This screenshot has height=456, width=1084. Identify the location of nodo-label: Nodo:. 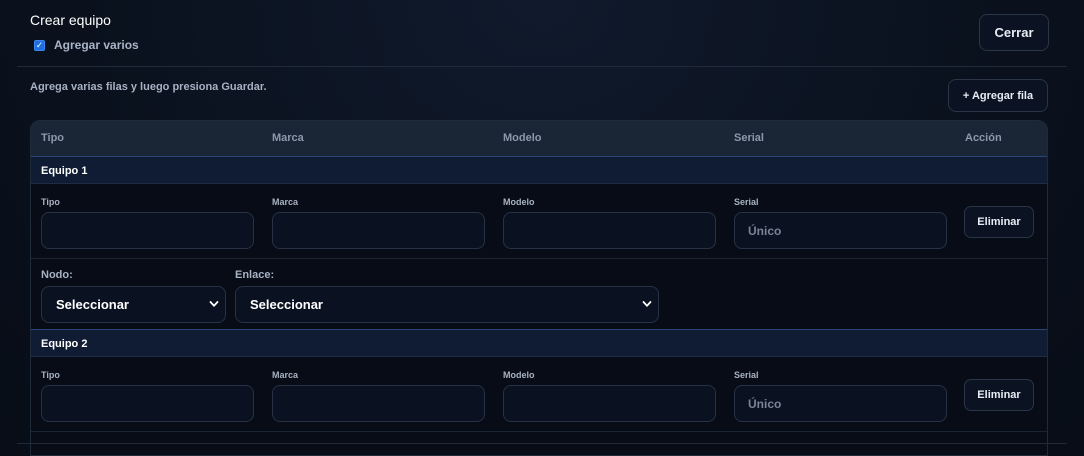
(57, 275).